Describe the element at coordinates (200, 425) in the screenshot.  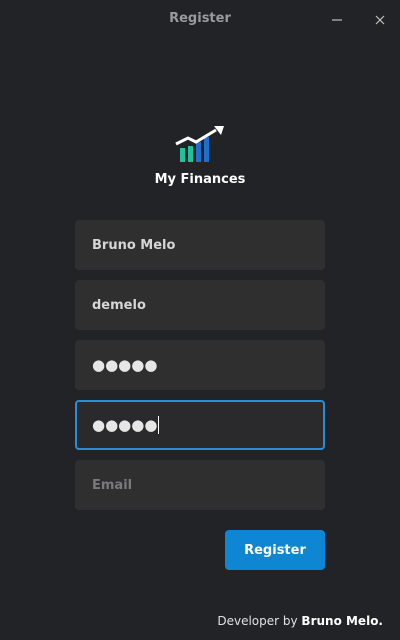
I see `confirm-password-field: ●●●●●` at that location.